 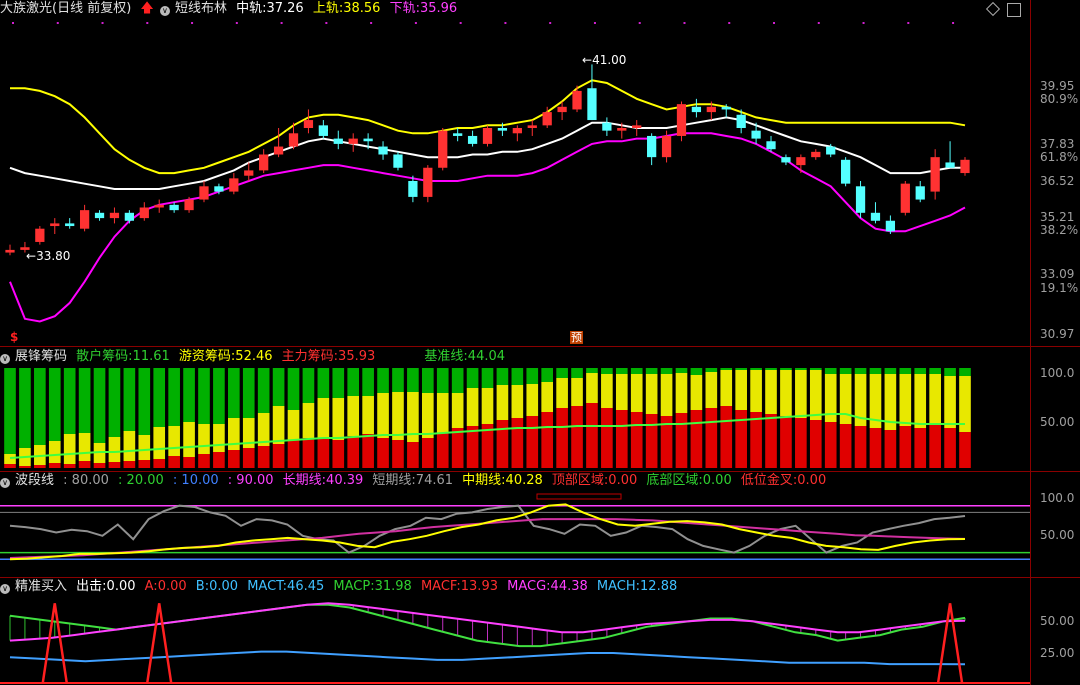 I want to click on high-annotation: ←41.00, so click(x=604, y=60).